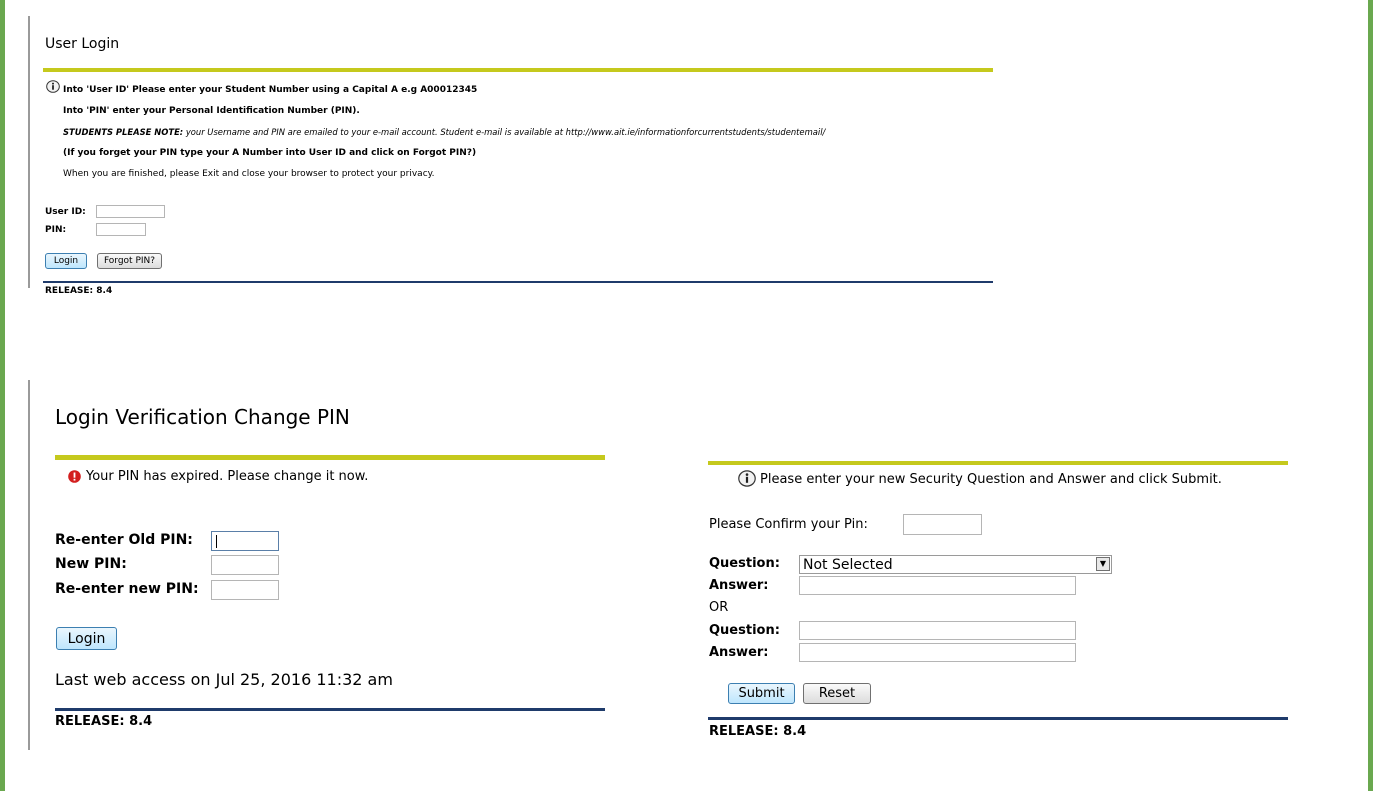  Describe the element at coordinates (330, 457) in the screenshot. I see `change-pin-header-rule` at that location.